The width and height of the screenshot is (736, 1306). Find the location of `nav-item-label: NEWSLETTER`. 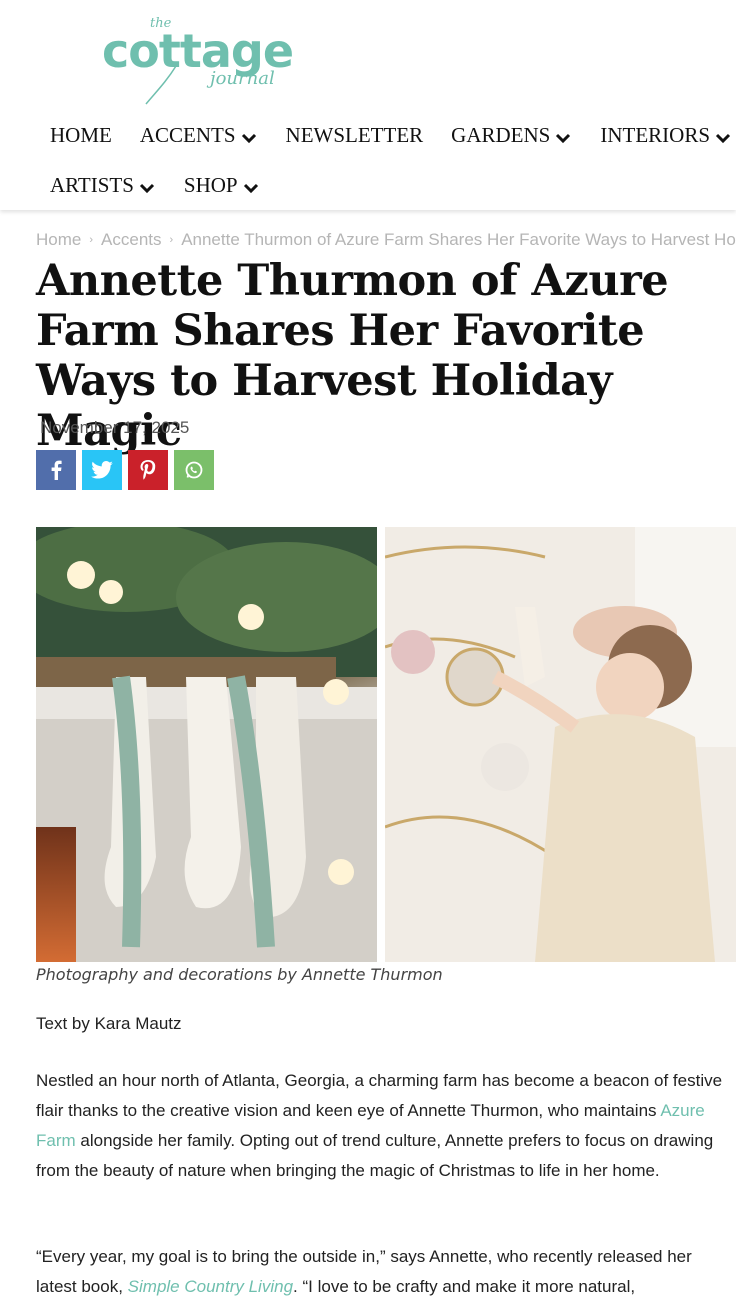

nav-item-label: NEWSLETTER is located at coordinates (354, 134).